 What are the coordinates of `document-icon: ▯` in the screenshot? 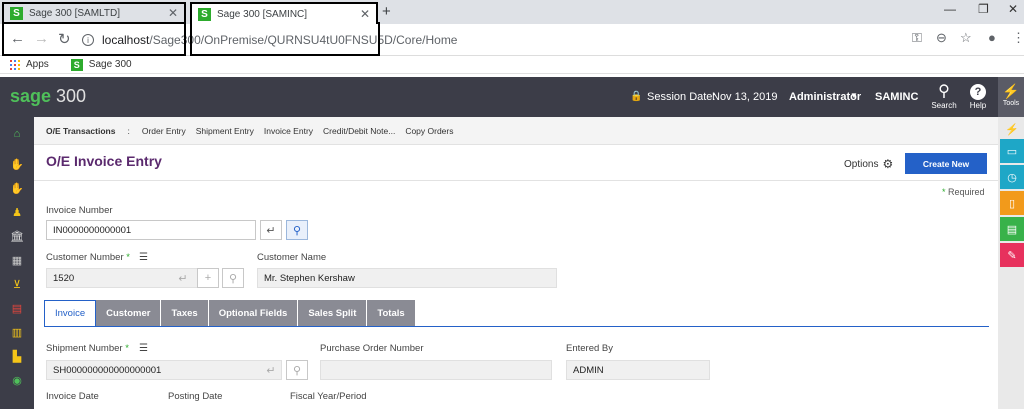 It's located at (1012, 203).